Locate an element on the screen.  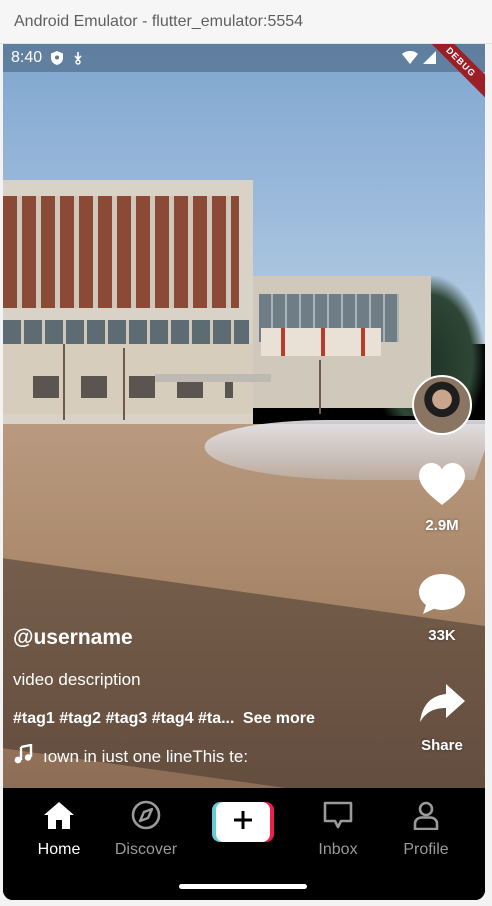
status-bar: 8:40 DEBUG is located at coordinates (244, 74).